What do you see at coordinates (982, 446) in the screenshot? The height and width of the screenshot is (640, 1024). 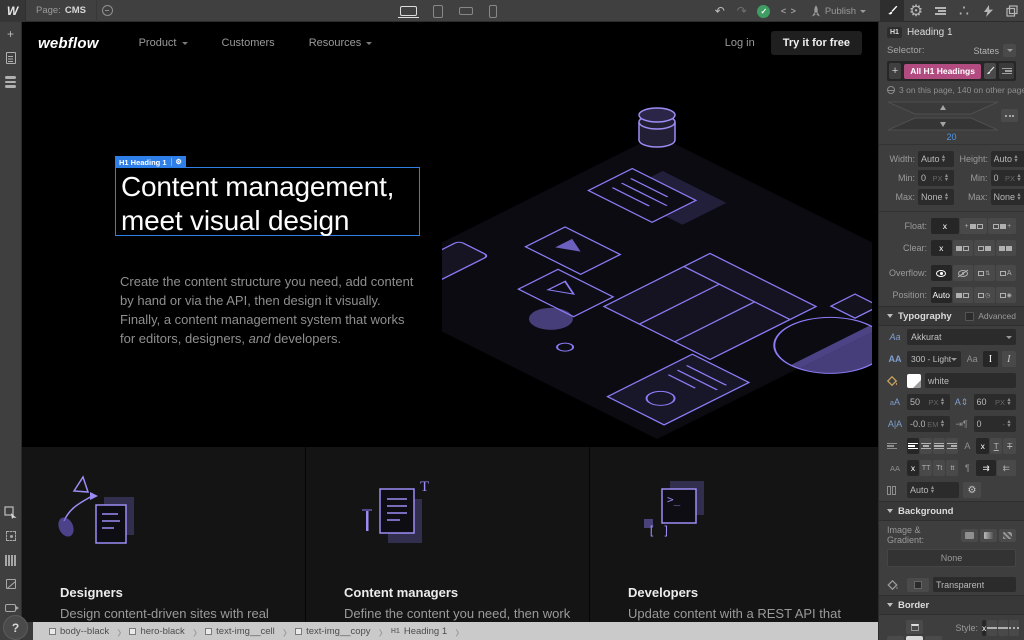 I see `decoration-none-button: x` at bounding box center [982, 446].